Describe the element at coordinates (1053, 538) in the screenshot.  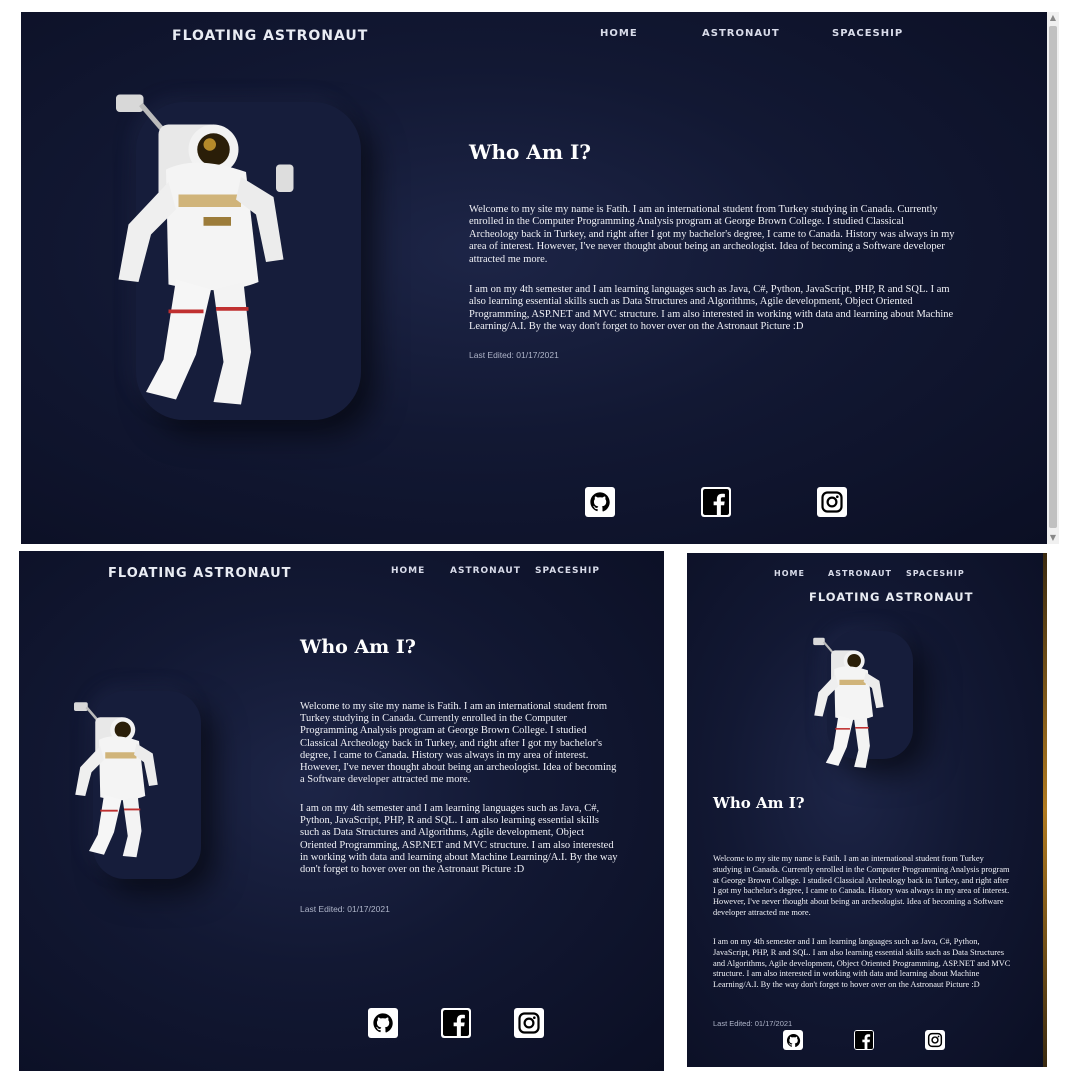
I see `scroll-down-arrow-icon: ▼` at that location.